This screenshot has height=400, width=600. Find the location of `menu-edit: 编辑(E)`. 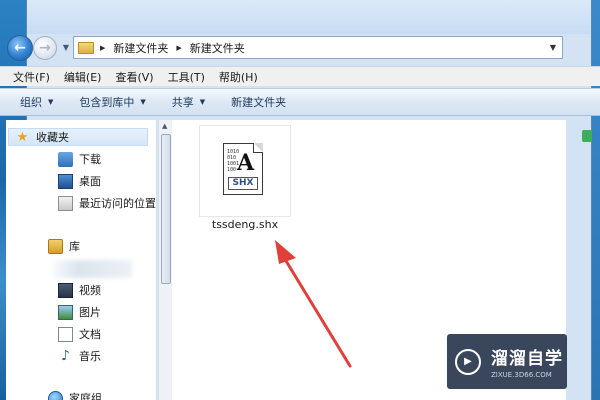

menu-edit: 编辑(E) is located at coordinates (83, 77).